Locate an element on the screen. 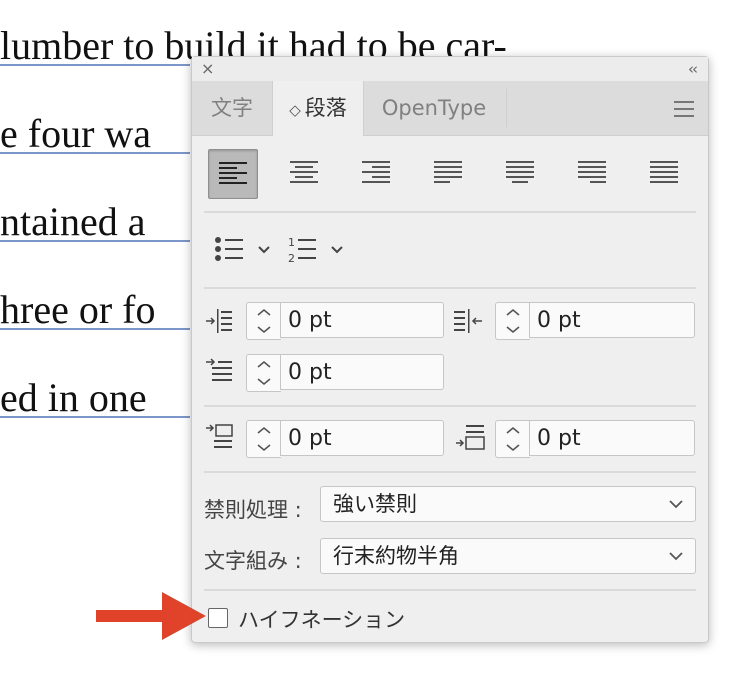  space-before-stepper is located at coordinates (263, 439).